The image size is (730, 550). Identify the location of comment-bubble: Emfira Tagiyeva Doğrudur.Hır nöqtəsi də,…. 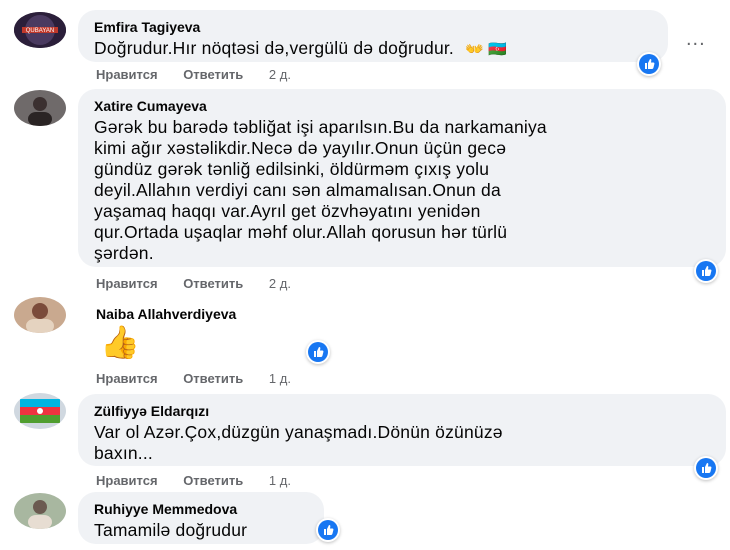
(373, 36).